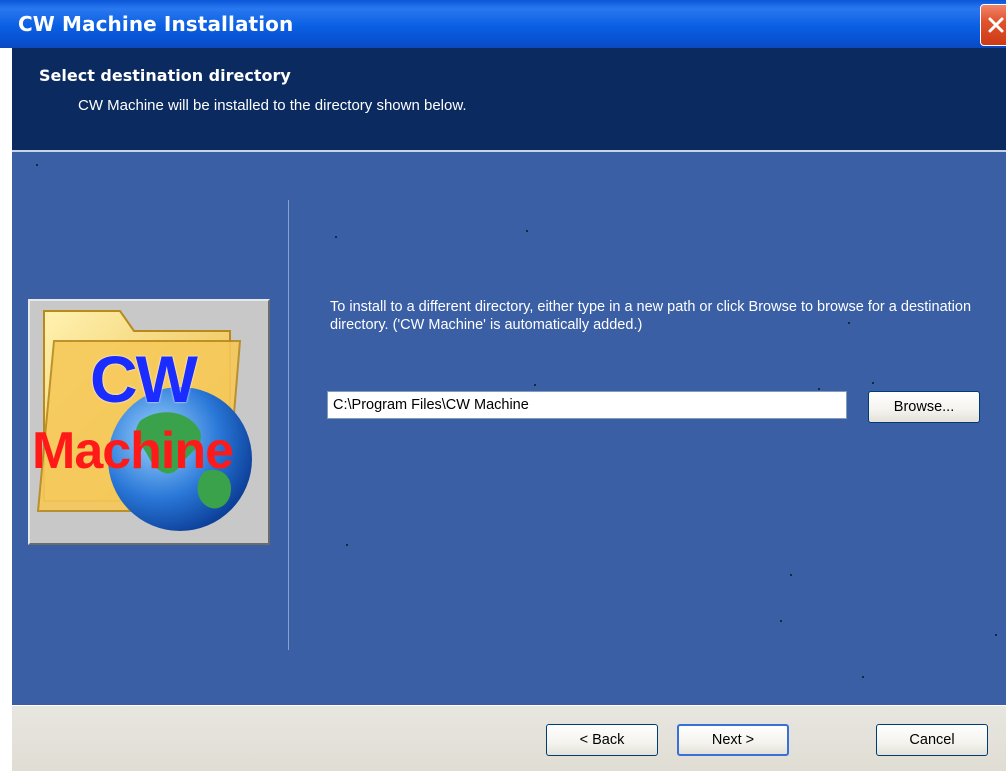 Image resolution: width=1006 pixels, height=771 pixels. What do you see at coordinates (6, 409) in the screenshot?
I see `window-frame-left` at bounding box center [6, 409].